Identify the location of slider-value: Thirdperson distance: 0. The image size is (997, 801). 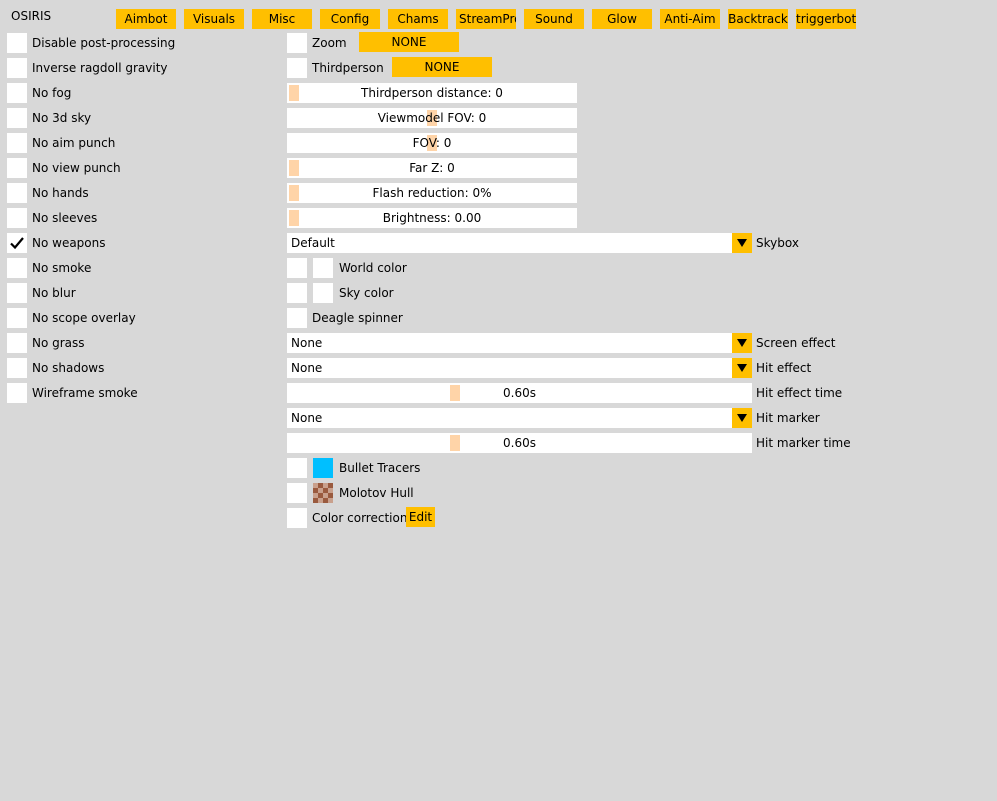
(432, 93).